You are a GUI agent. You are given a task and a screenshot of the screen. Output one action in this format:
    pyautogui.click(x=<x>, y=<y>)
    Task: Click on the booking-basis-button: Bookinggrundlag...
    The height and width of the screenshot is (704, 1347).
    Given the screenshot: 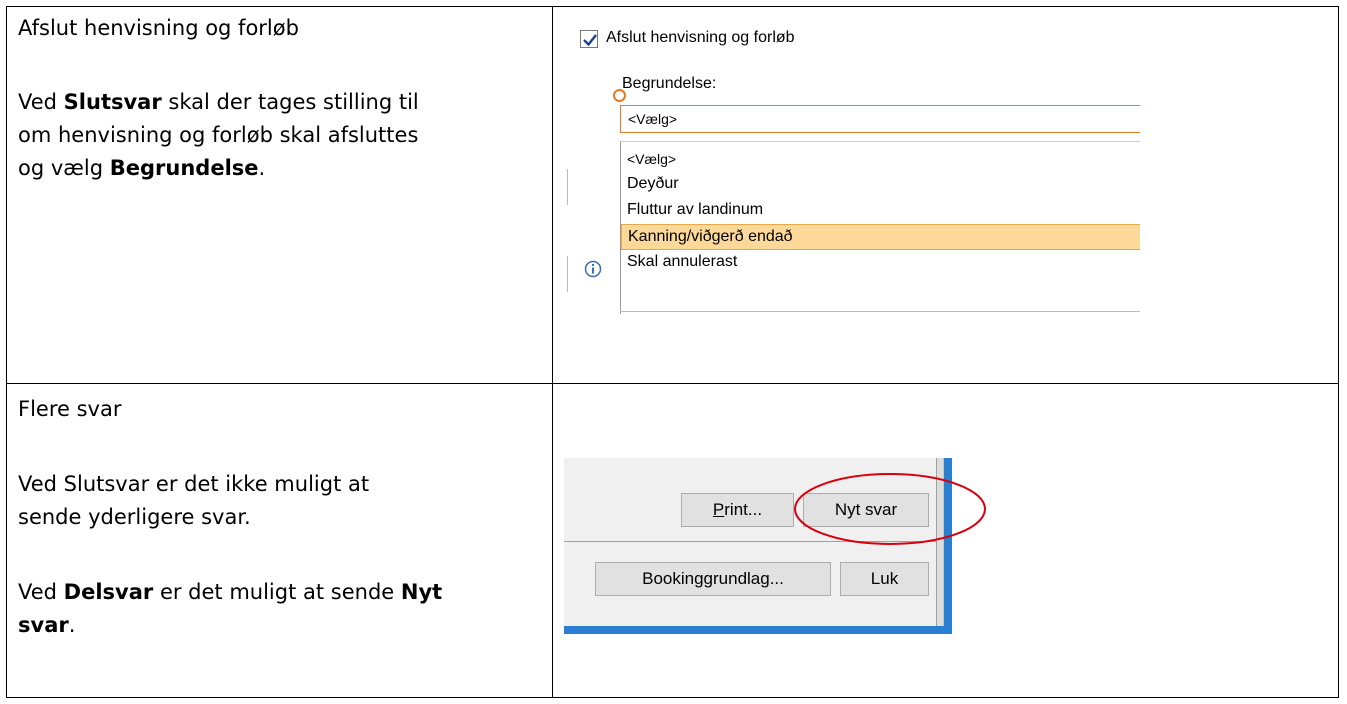 What is the action you would take?
    pyautogui.click(x=713, y=579)
    